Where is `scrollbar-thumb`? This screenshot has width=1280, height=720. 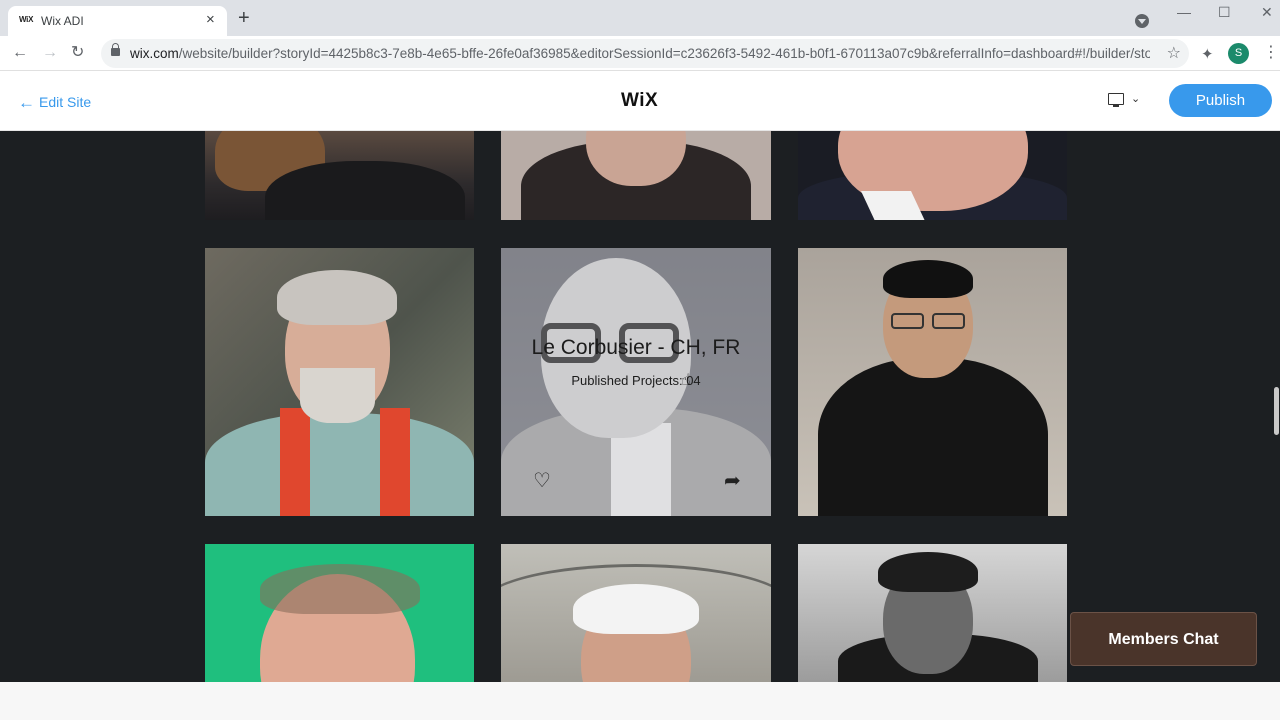
scrollbar-thumb is located at coordinates (1276, 411).